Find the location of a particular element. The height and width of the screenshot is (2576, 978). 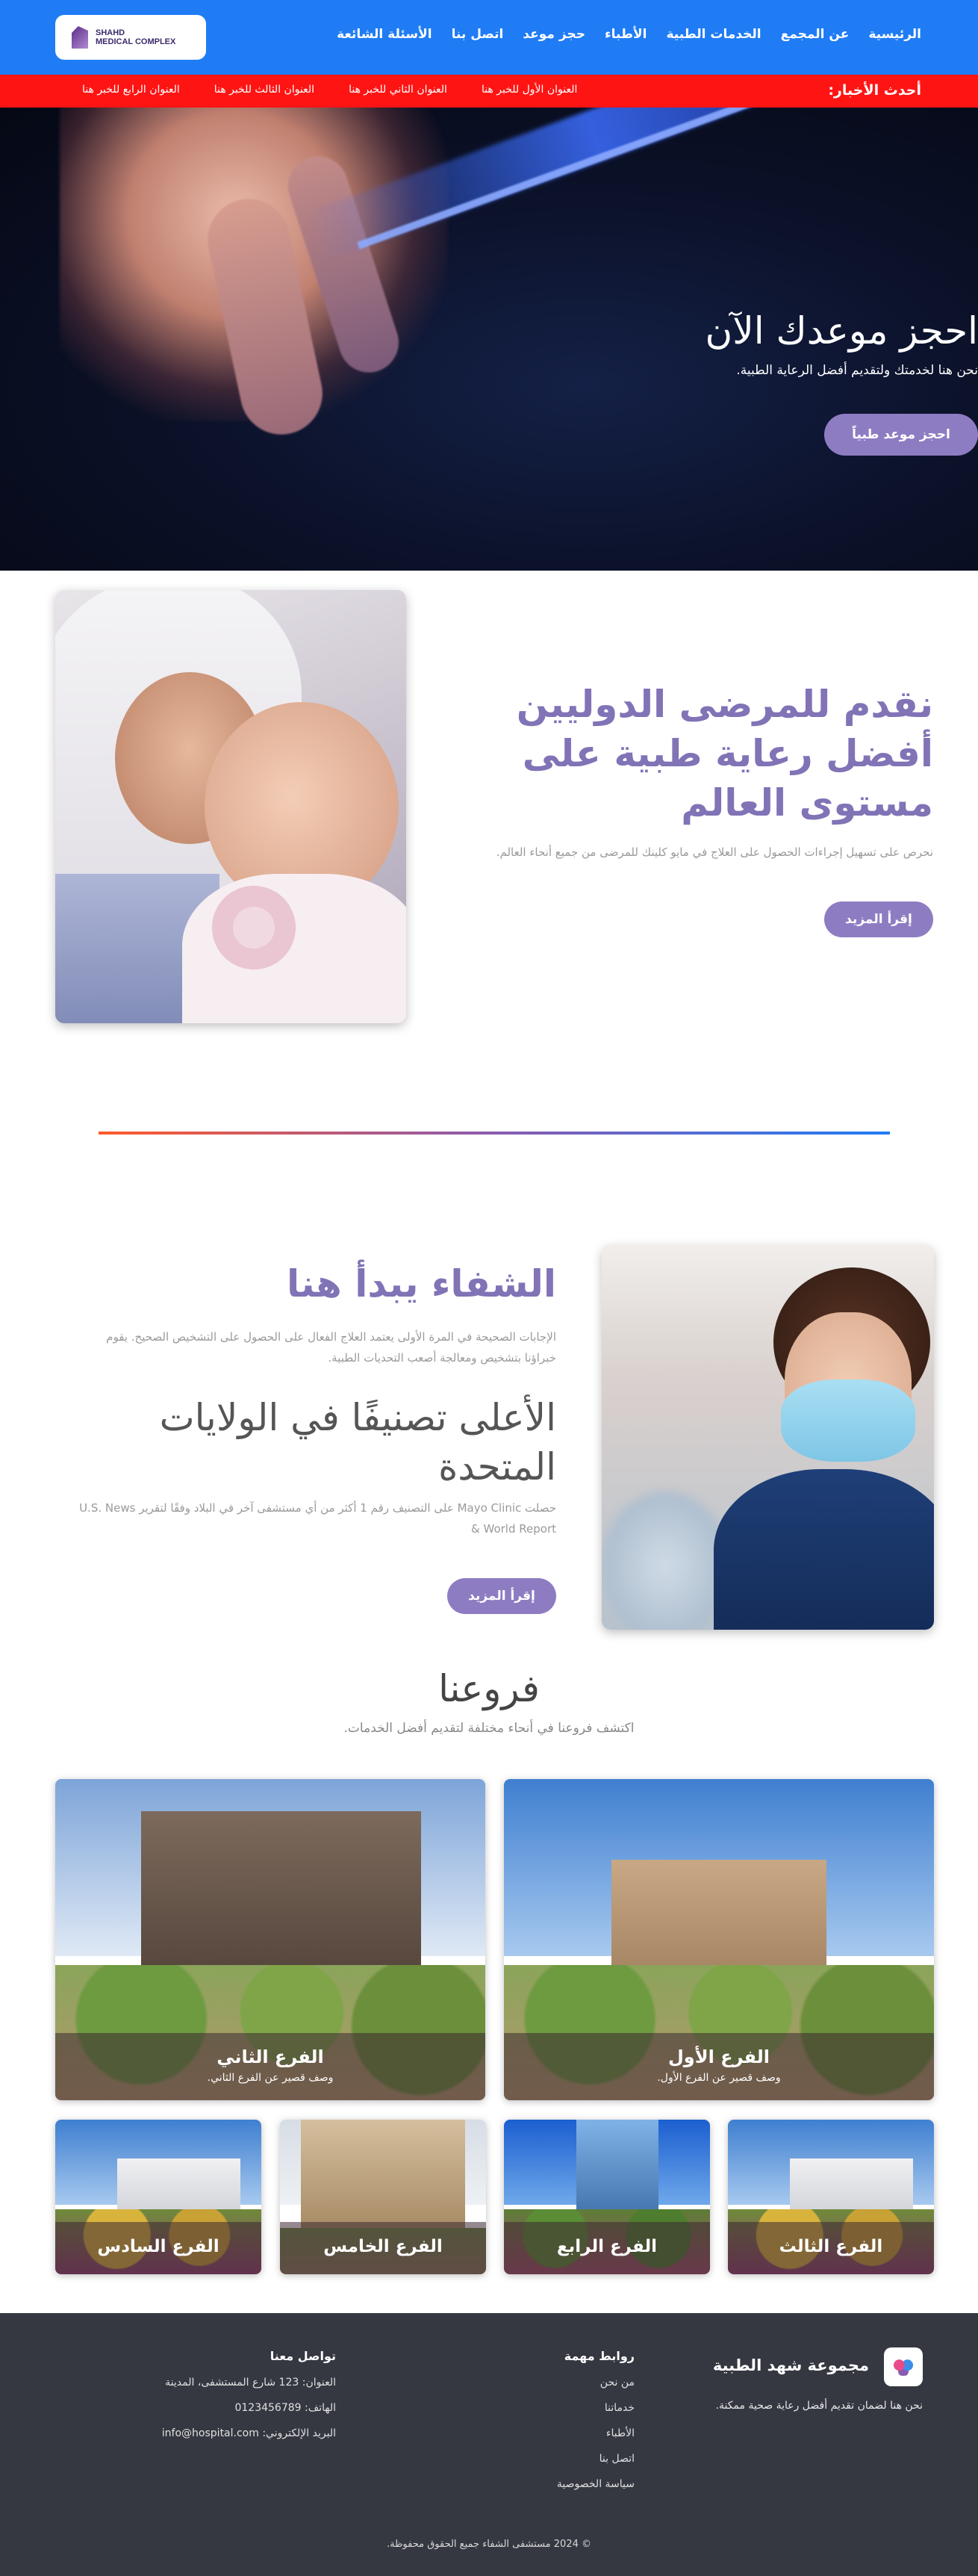

footer-phone: الهاتف: 0123456789 is located at coordinates (285, 2408).